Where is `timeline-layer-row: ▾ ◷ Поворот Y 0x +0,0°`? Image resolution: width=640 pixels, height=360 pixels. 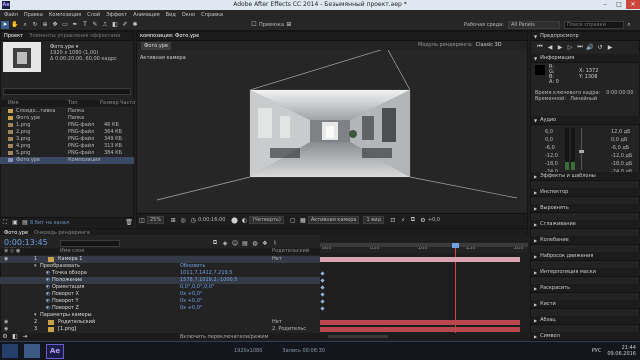
timeline-layer-row: ▾ ◷ Поворот Y 0x +0,0° is located at coordinates (160, 301).